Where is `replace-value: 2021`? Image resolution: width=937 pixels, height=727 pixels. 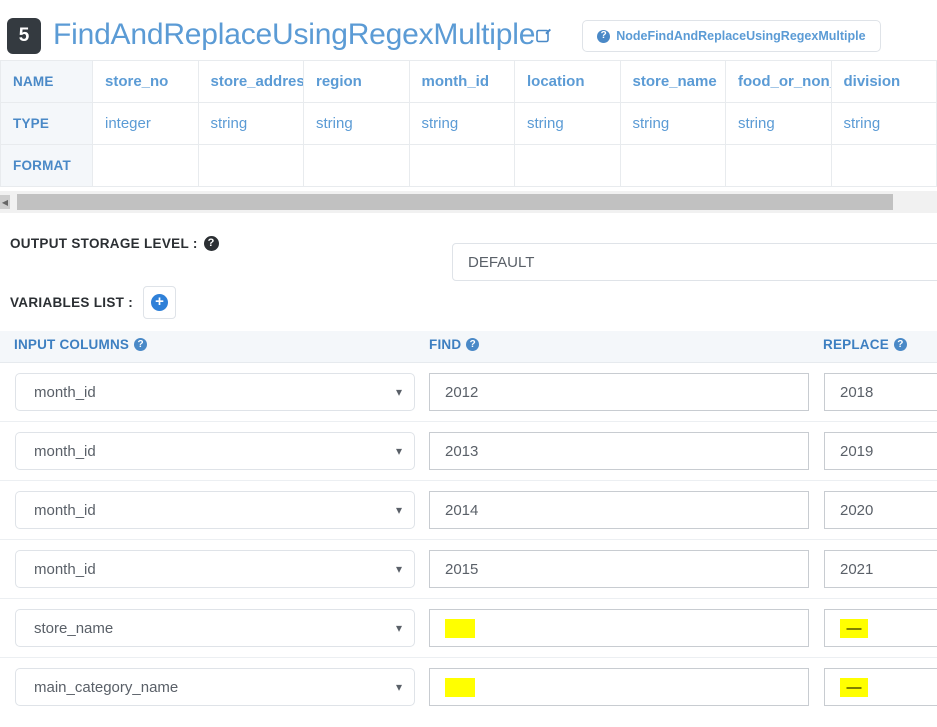
replace-value: 2021 is located at coordinates (857, 569).